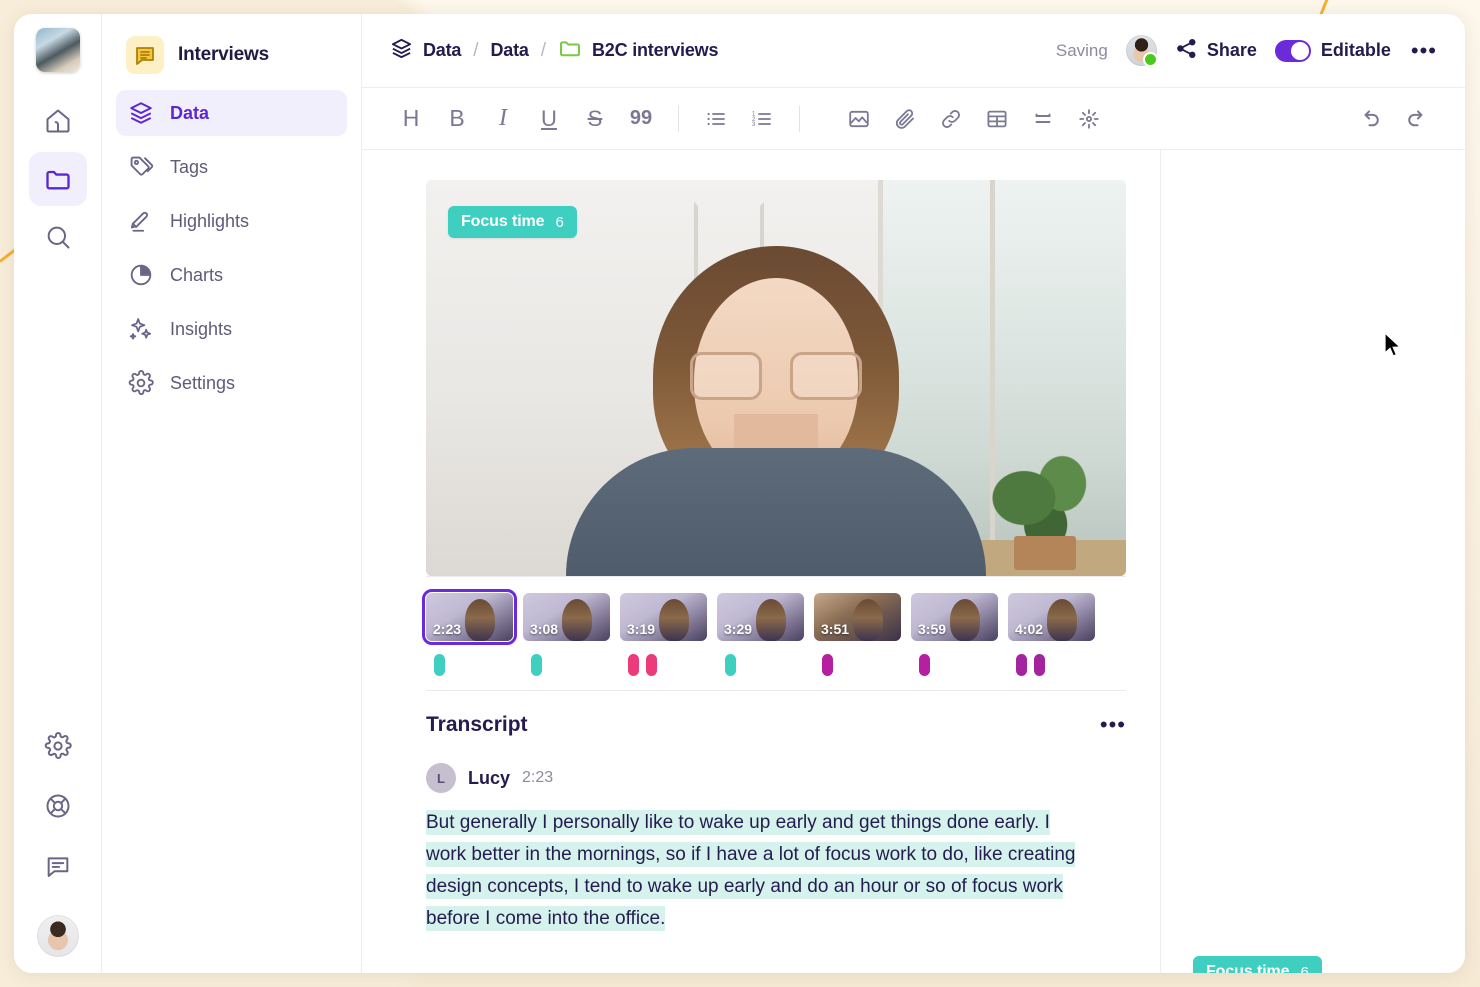 The image size is (1480, 987). What do you see at coordinates (231, 167) in the screenshot?
I see `sidebar-item-tags: Tags` at bounding box center [231, 167].